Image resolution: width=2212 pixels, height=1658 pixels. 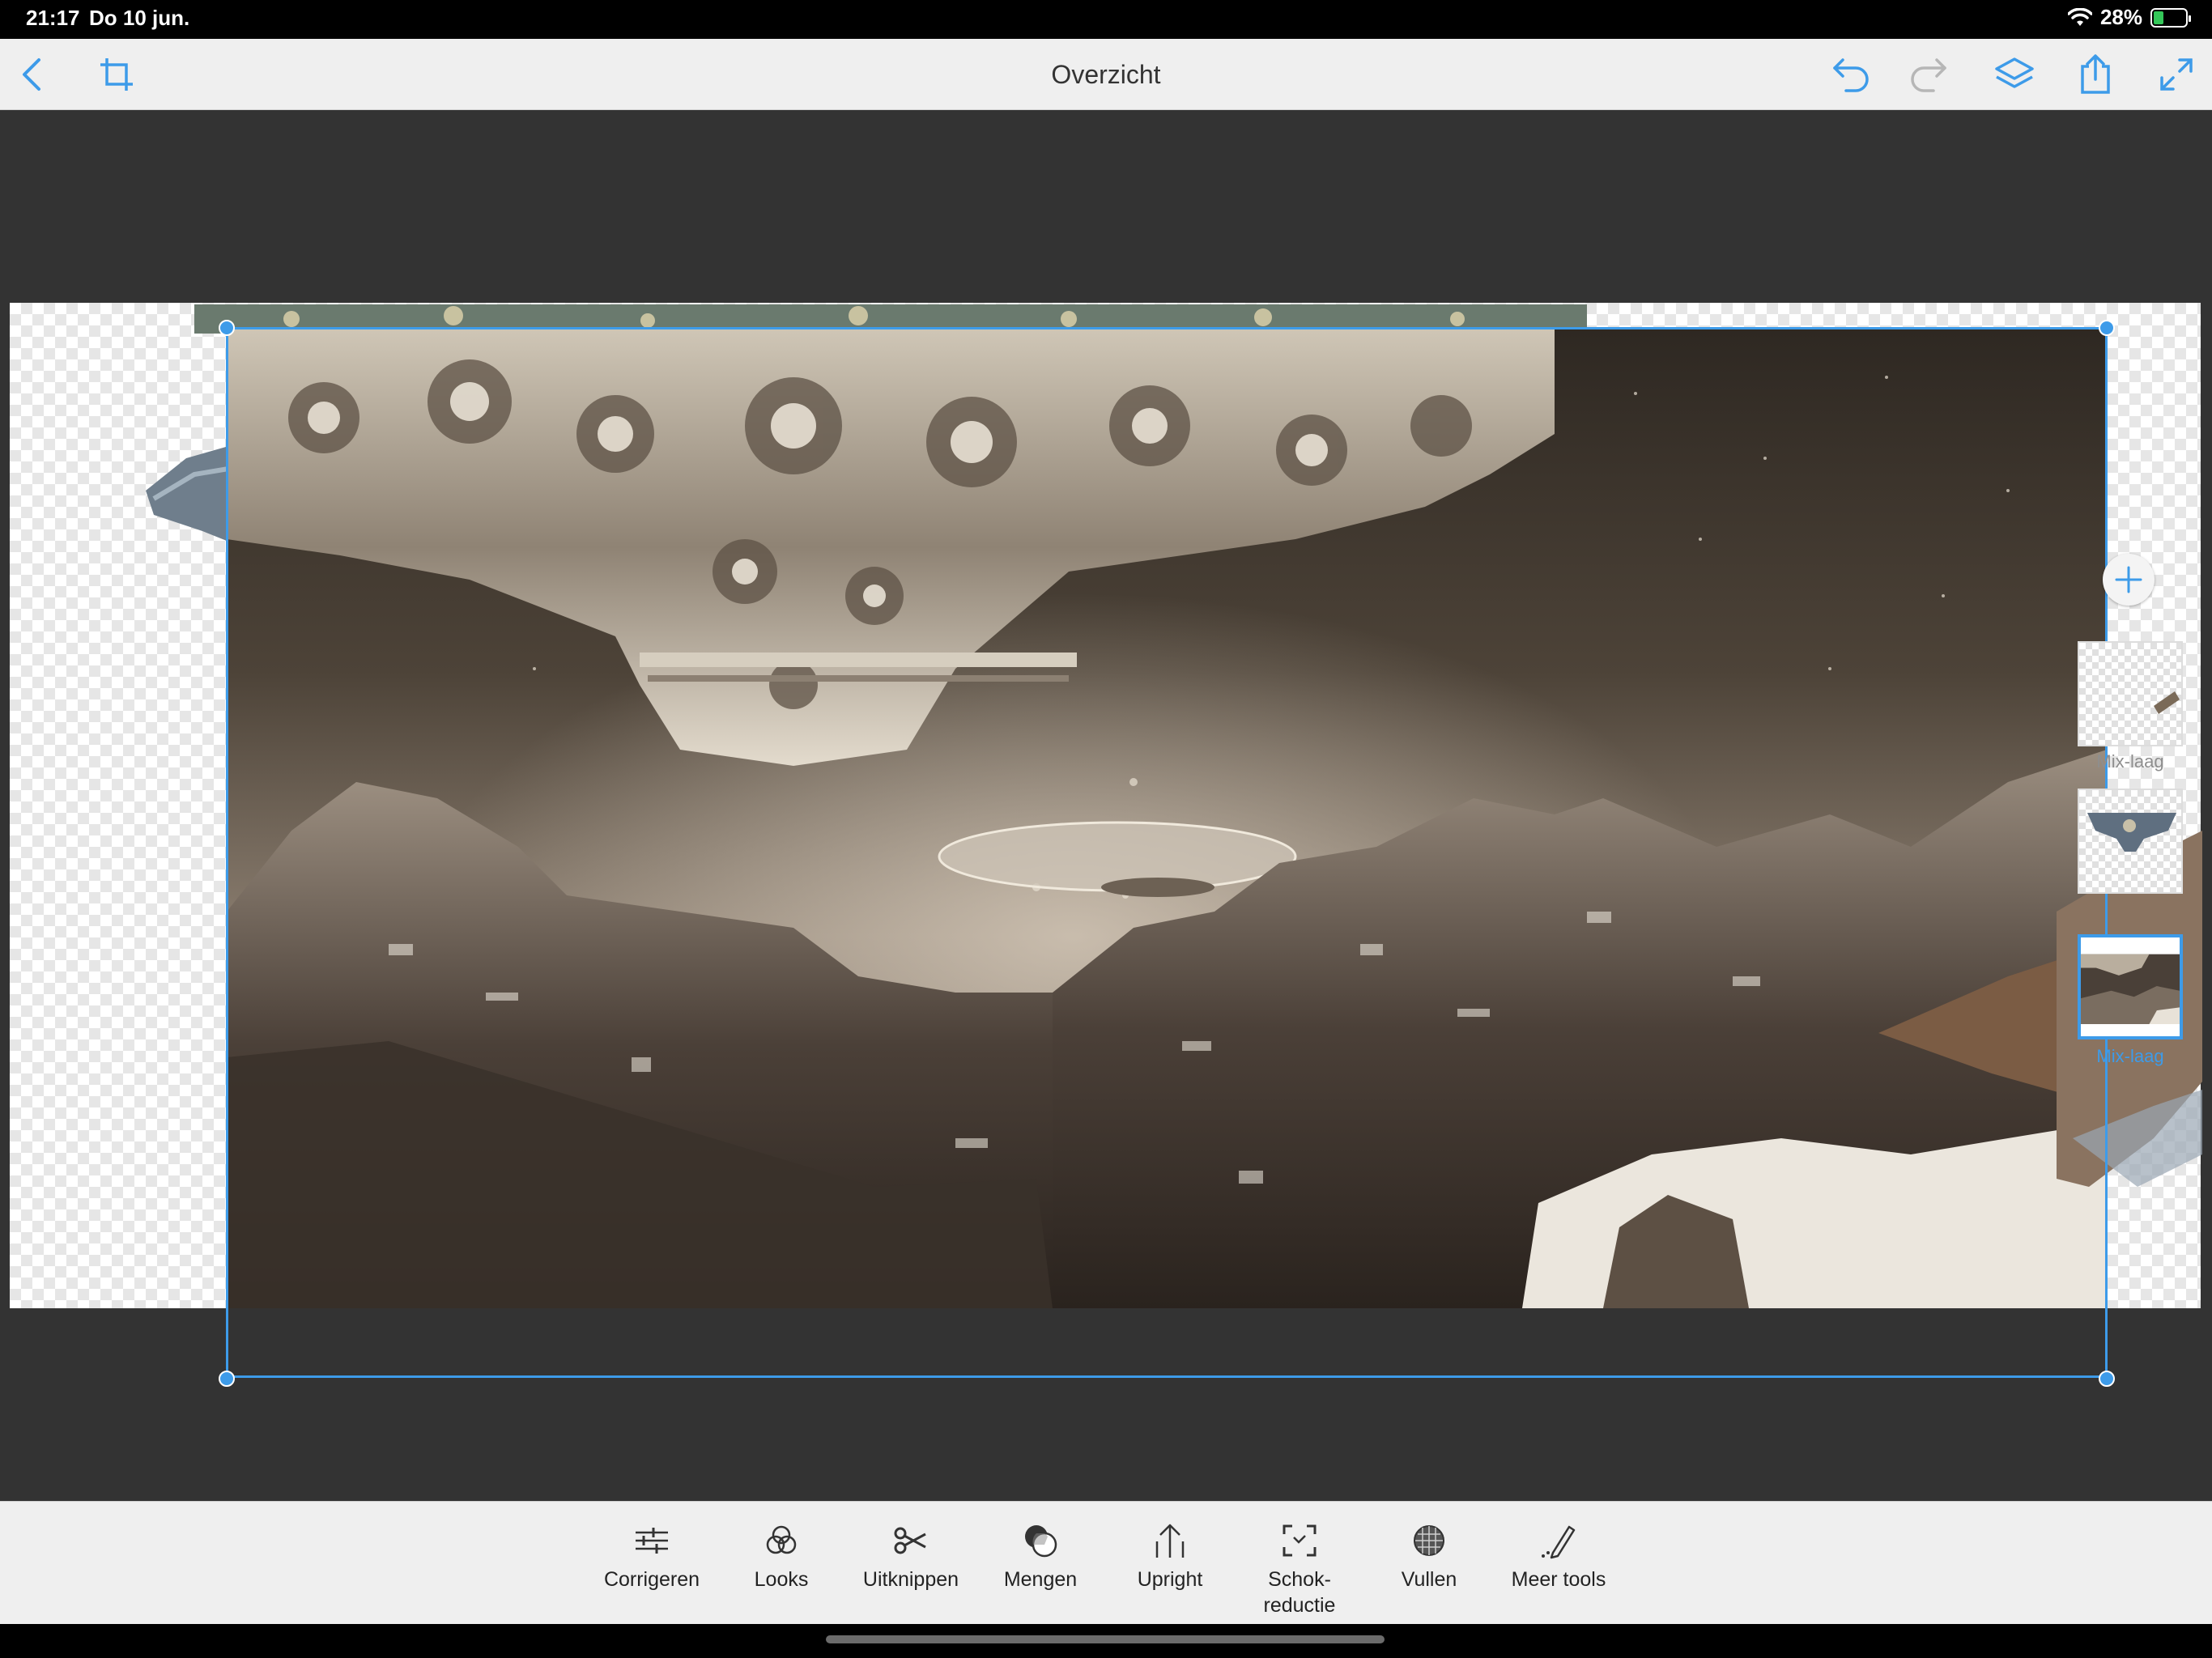 I want to click on tool-label-schokreductie-line2: reductie, so click(x=1299, y=1605).